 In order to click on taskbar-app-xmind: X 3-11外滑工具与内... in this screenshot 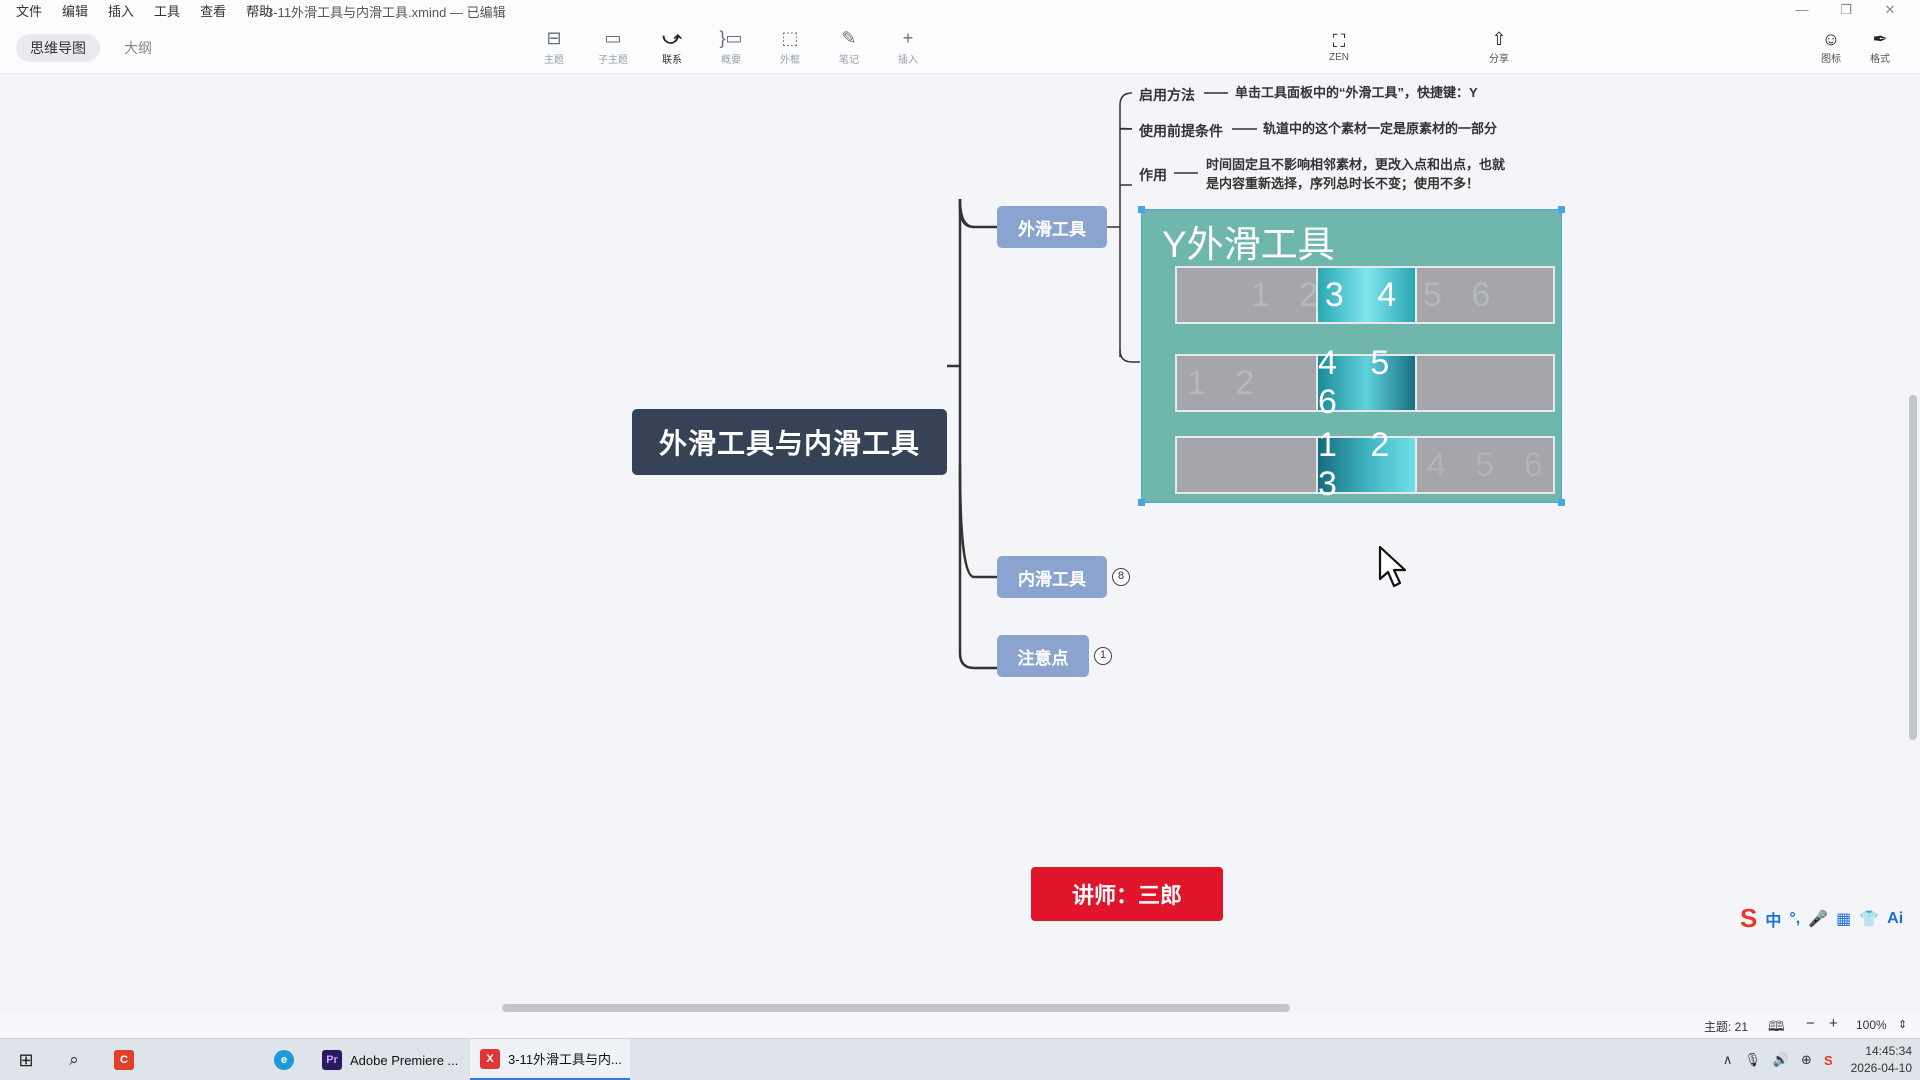, I will do `click(550, 1059)`.